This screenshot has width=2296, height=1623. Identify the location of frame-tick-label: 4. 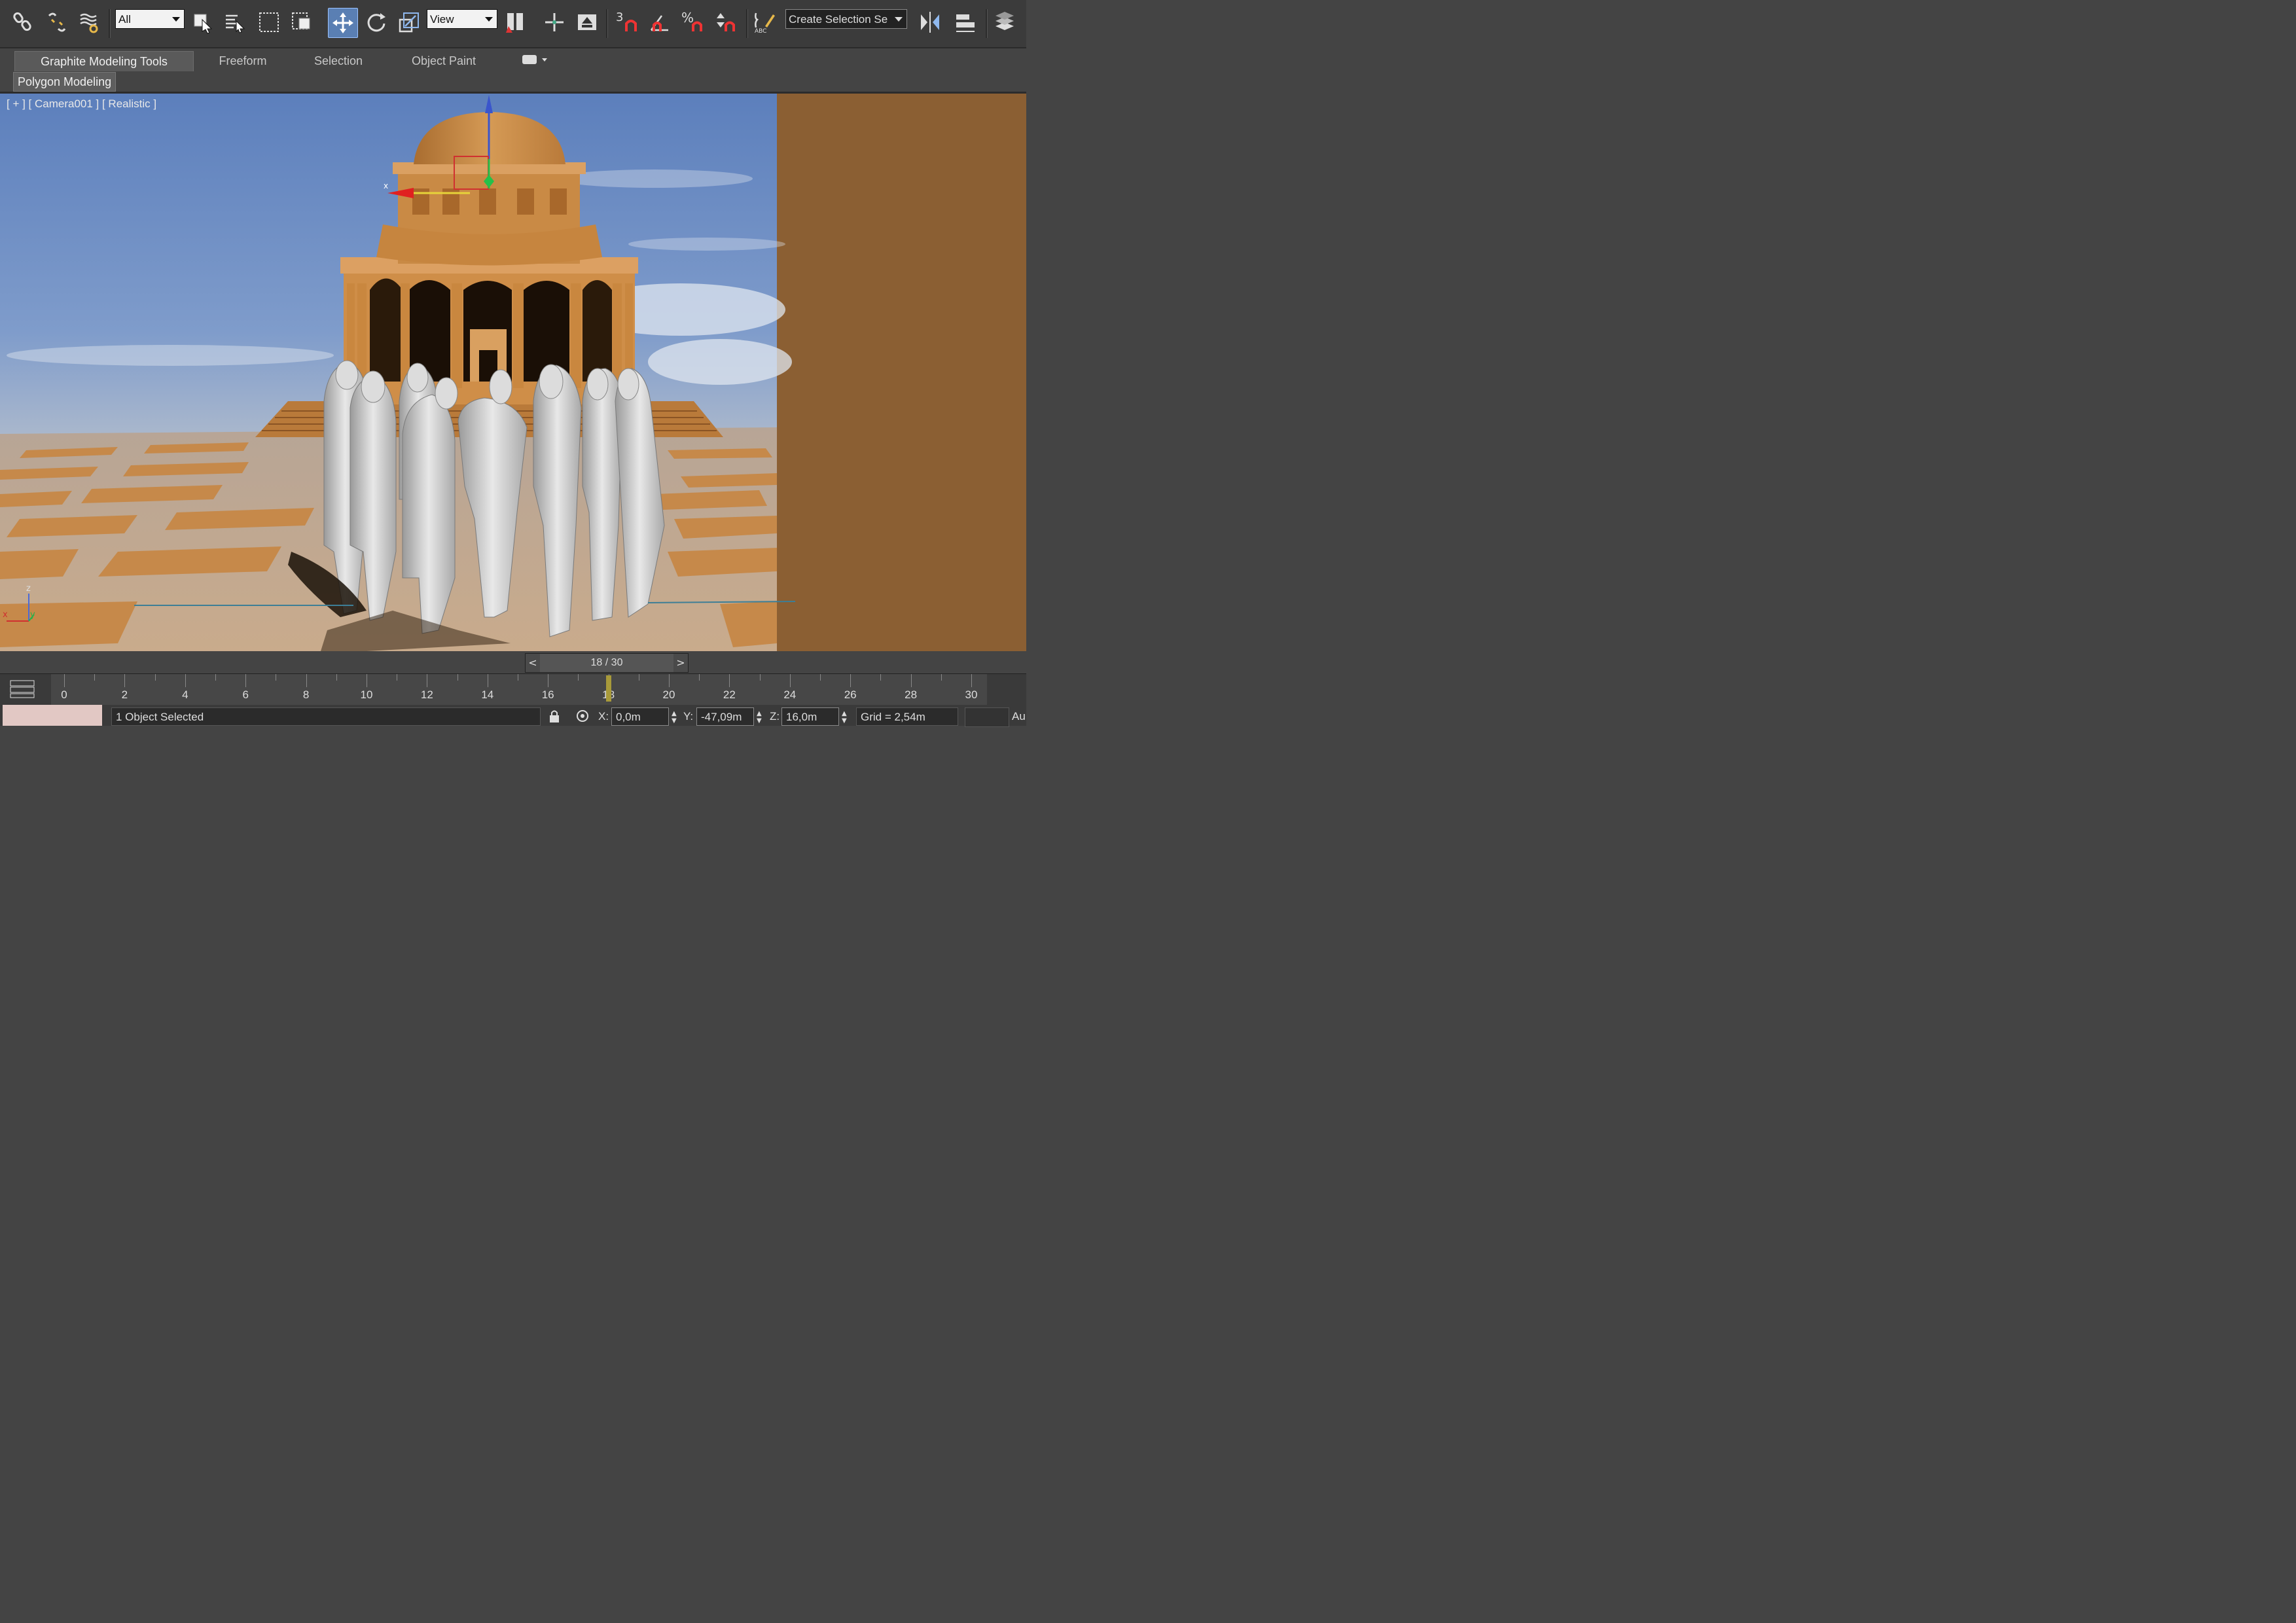
(185, 694).